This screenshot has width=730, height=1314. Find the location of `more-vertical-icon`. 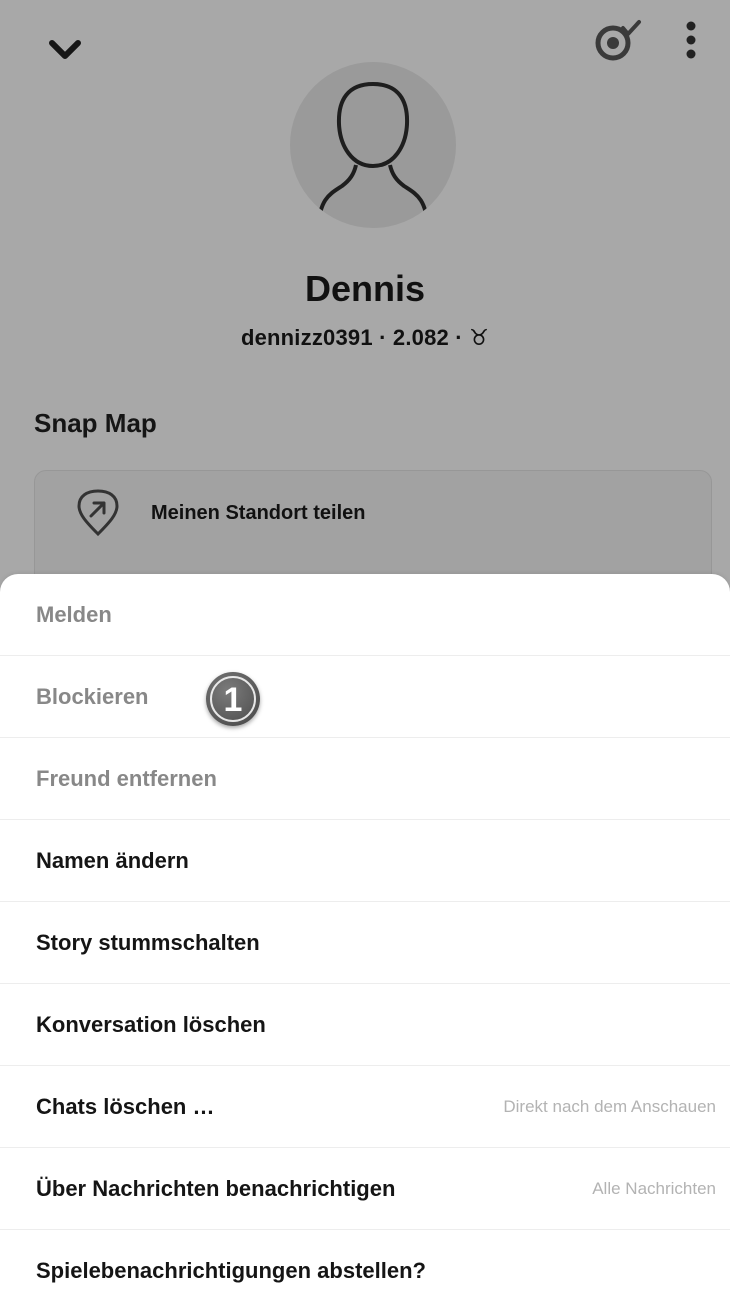

more-vertical-icon is located at coordinates (691, 40).